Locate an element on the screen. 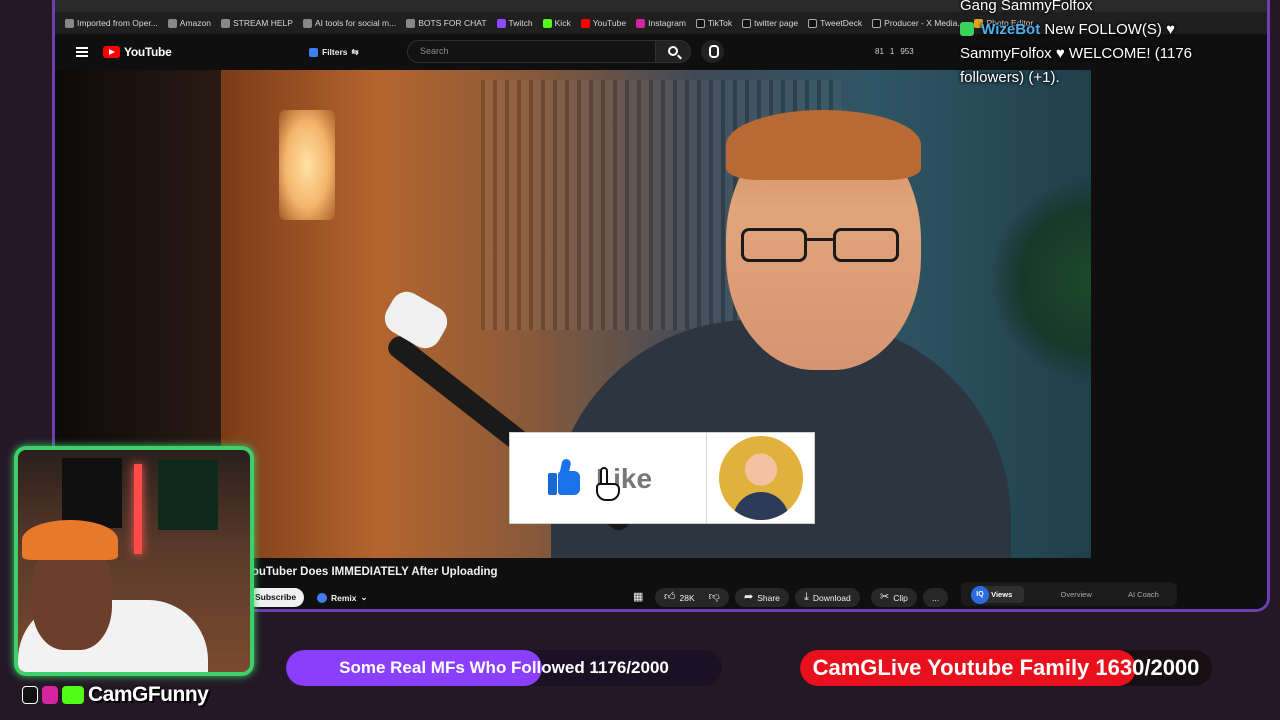 This screenshot has width=1280, height=720. grid-icon: ▦ is located at coordinates (638, 597).